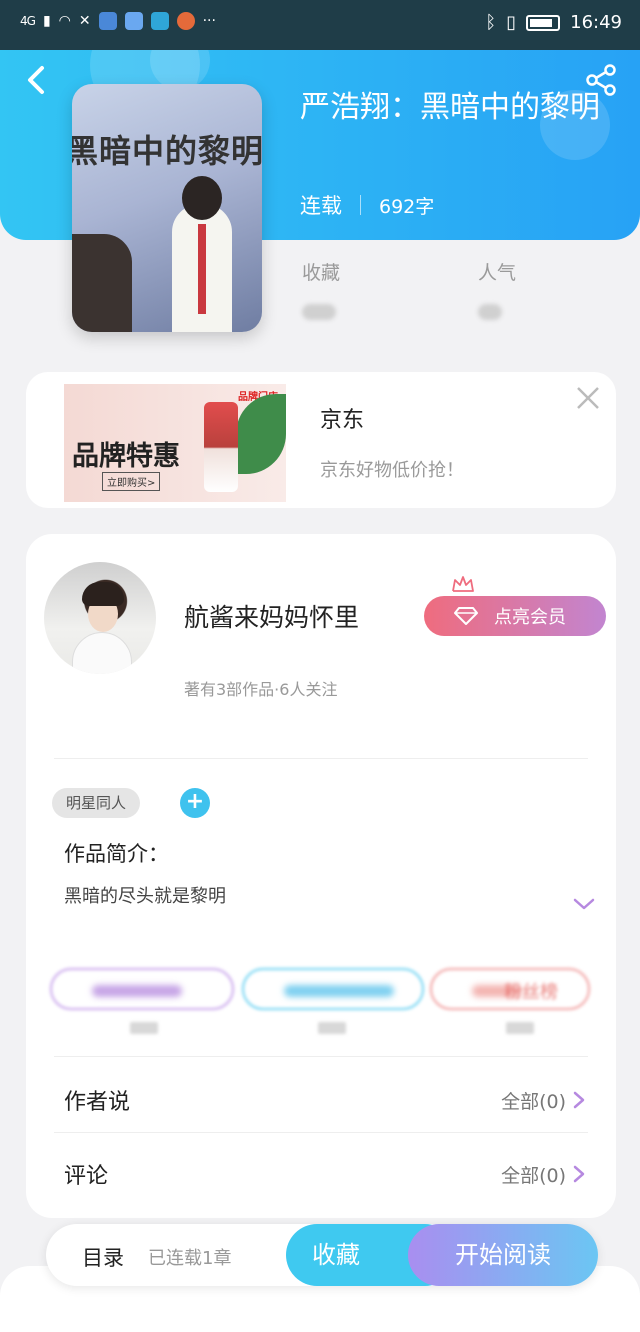 The height and width of the screenshot is (1332, 640). Describe the element at coordinates (271, 616) in the screenshot. I see `author-name: 航酱来妈妈怀里` at that location.